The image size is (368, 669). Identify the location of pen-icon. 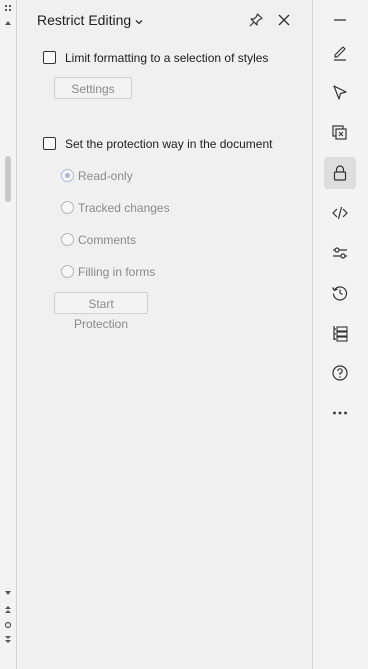
(340, 53).